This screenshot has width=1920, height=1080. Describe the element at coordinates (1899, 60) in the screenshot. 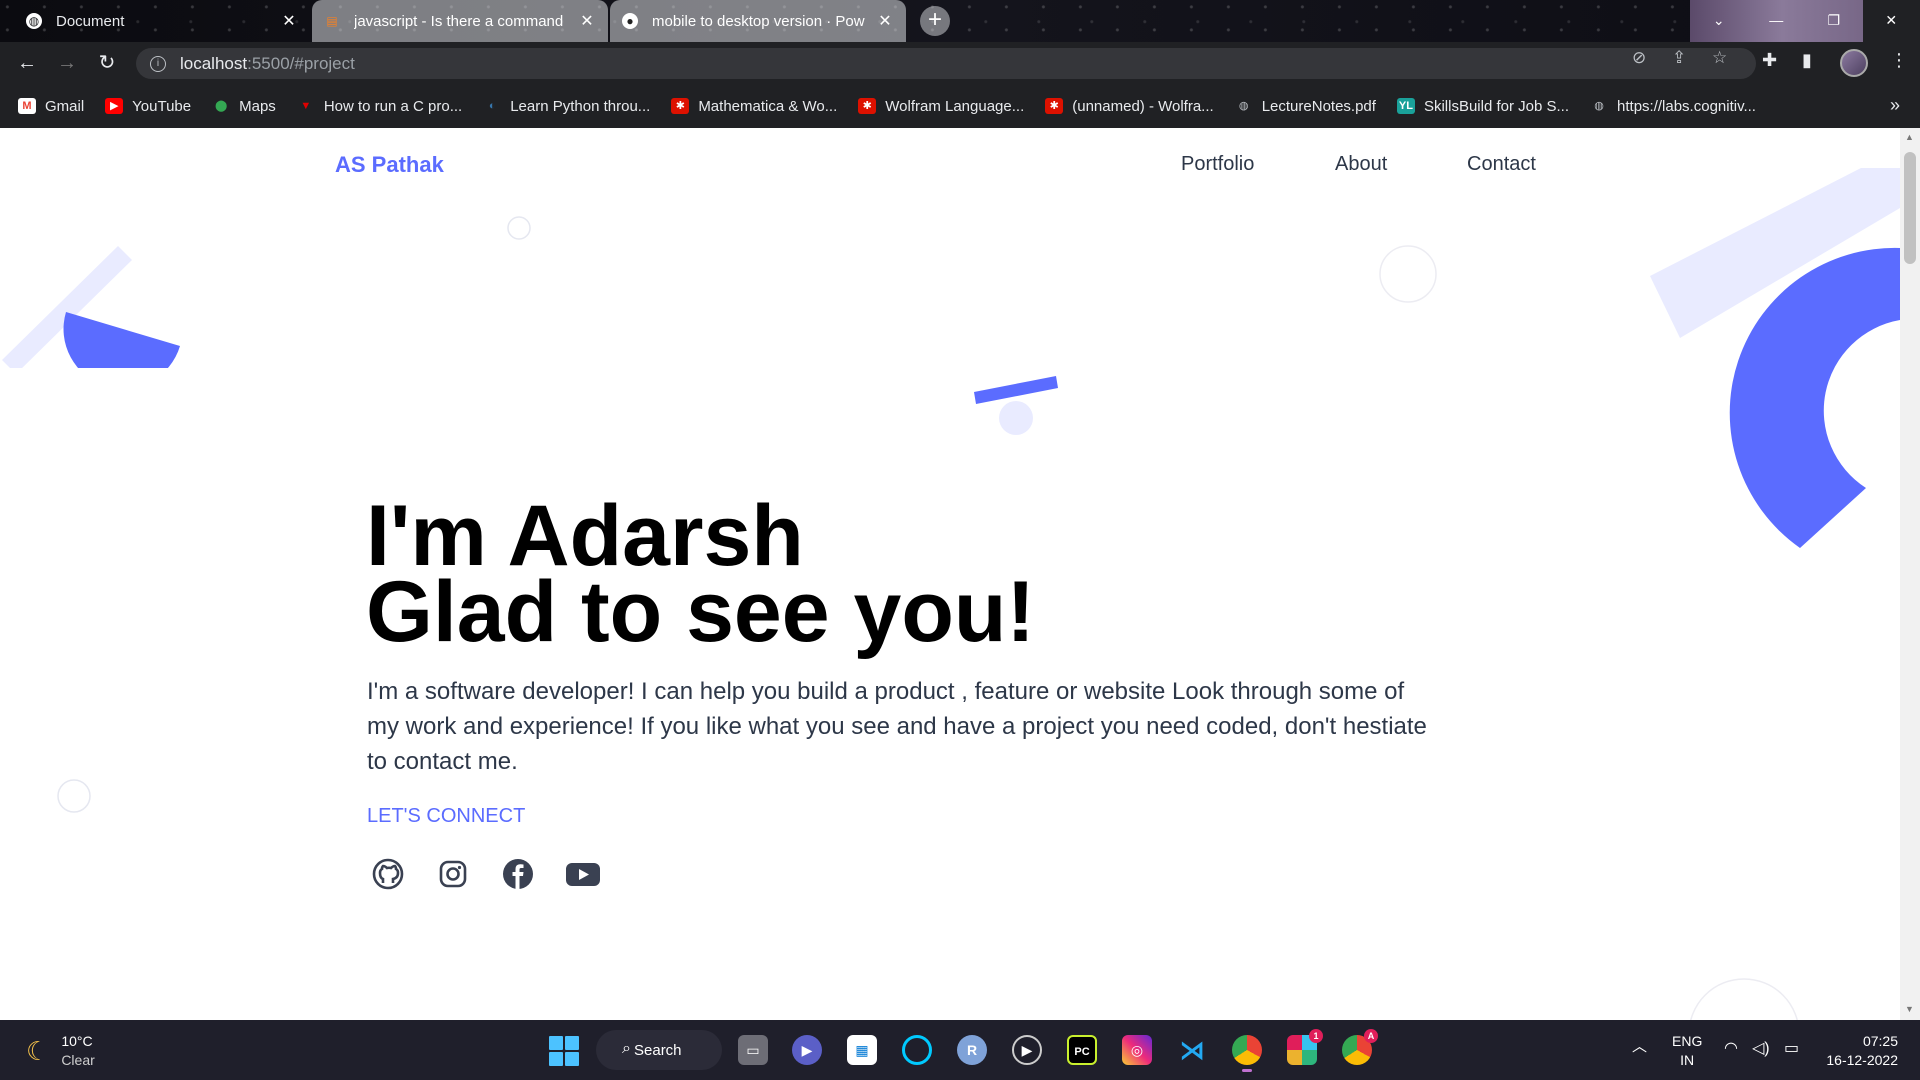

I see `menu-icon: ⋮` at that location.